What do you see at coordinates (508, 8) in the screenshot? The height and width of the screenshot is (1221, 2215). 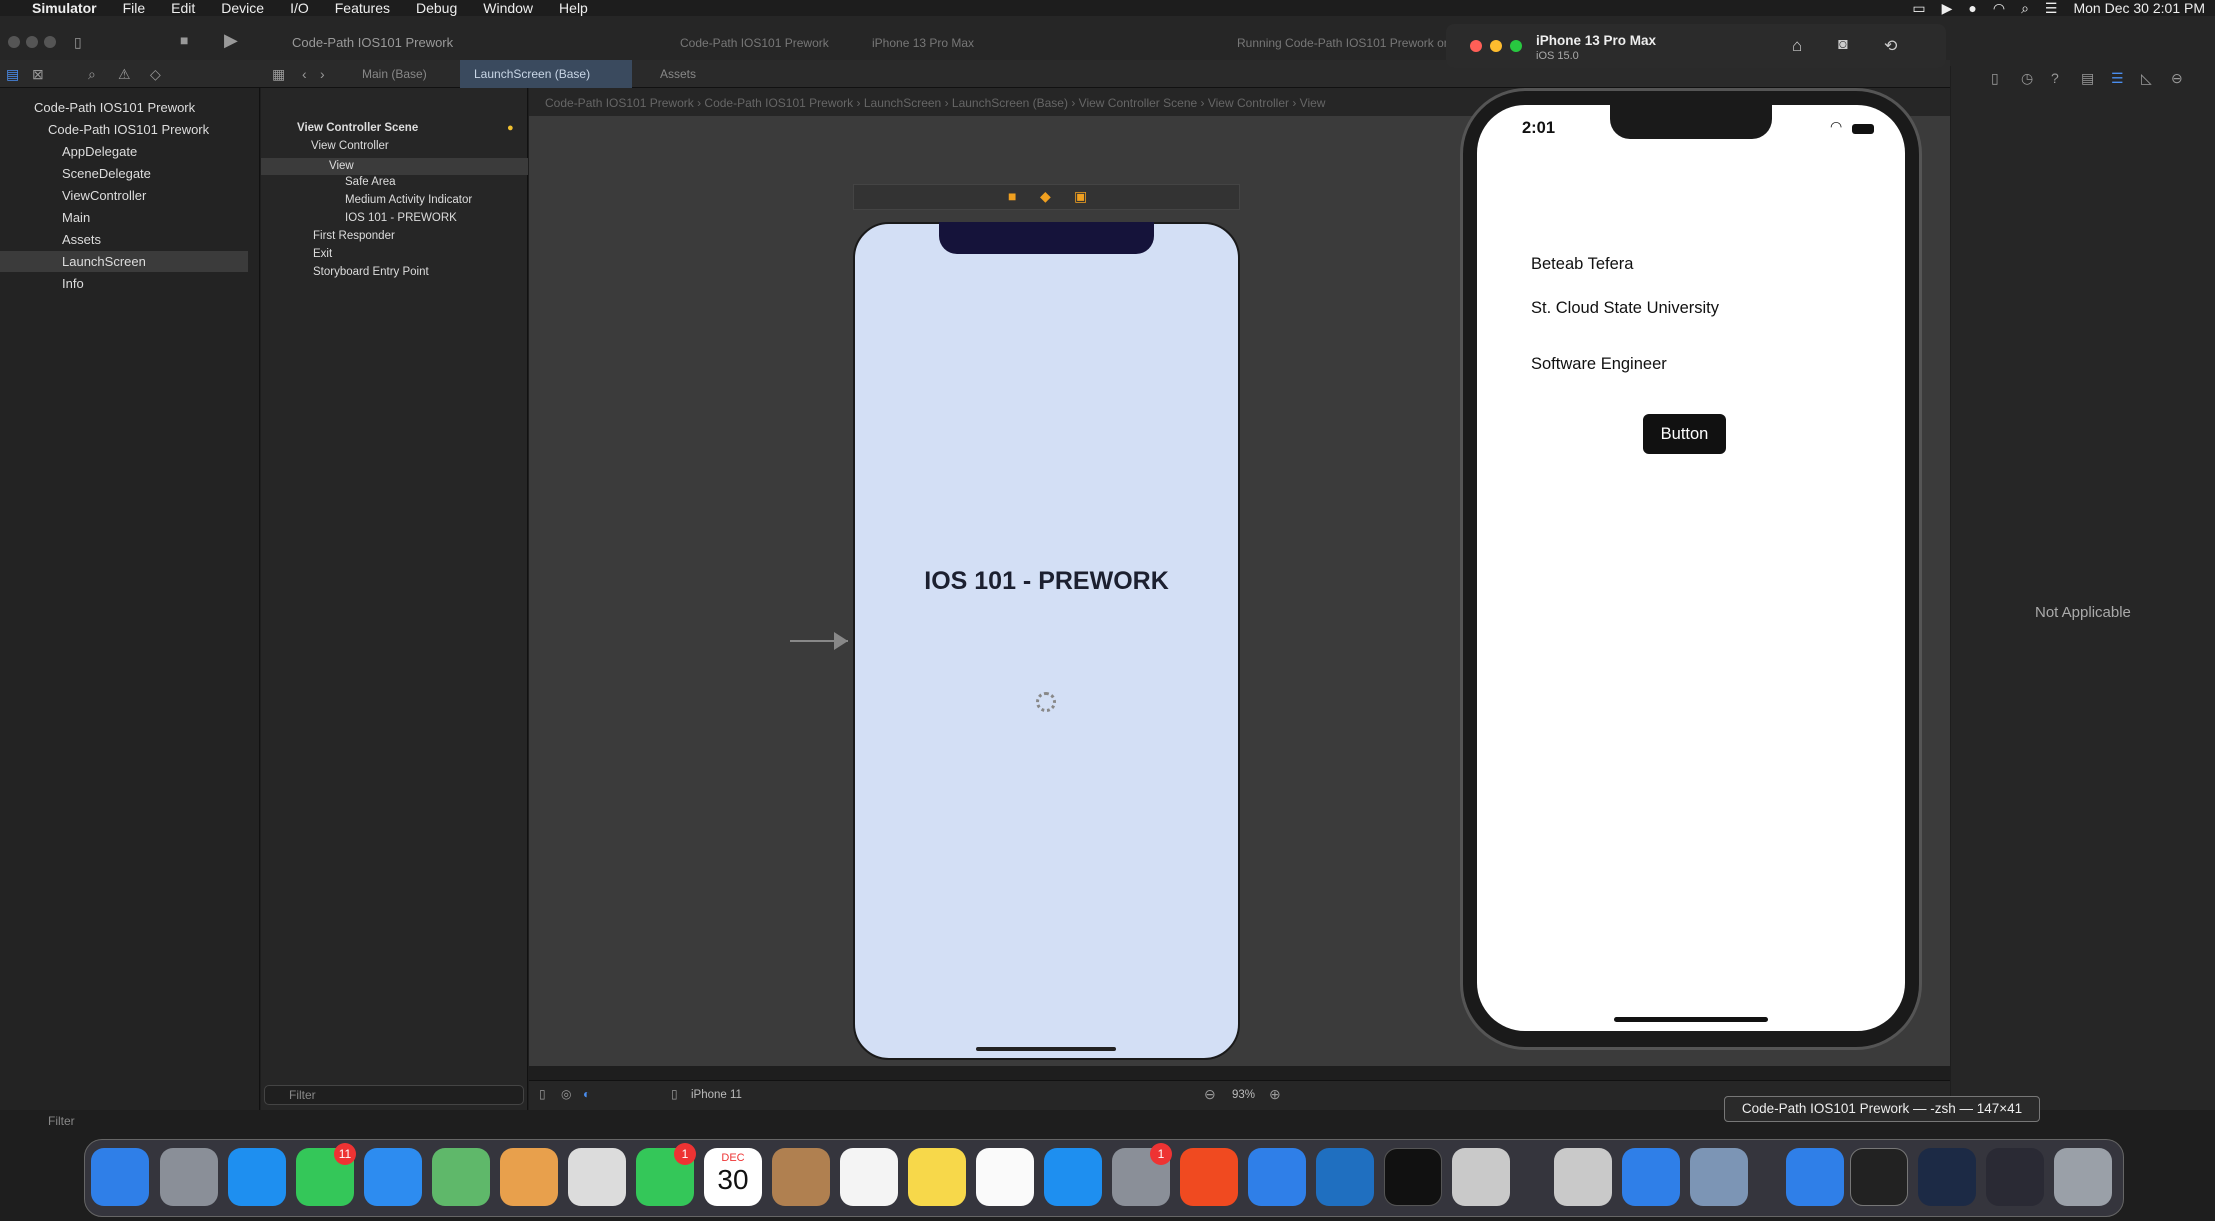 I see `menu-window: Window` at bounding box center [508, 8].